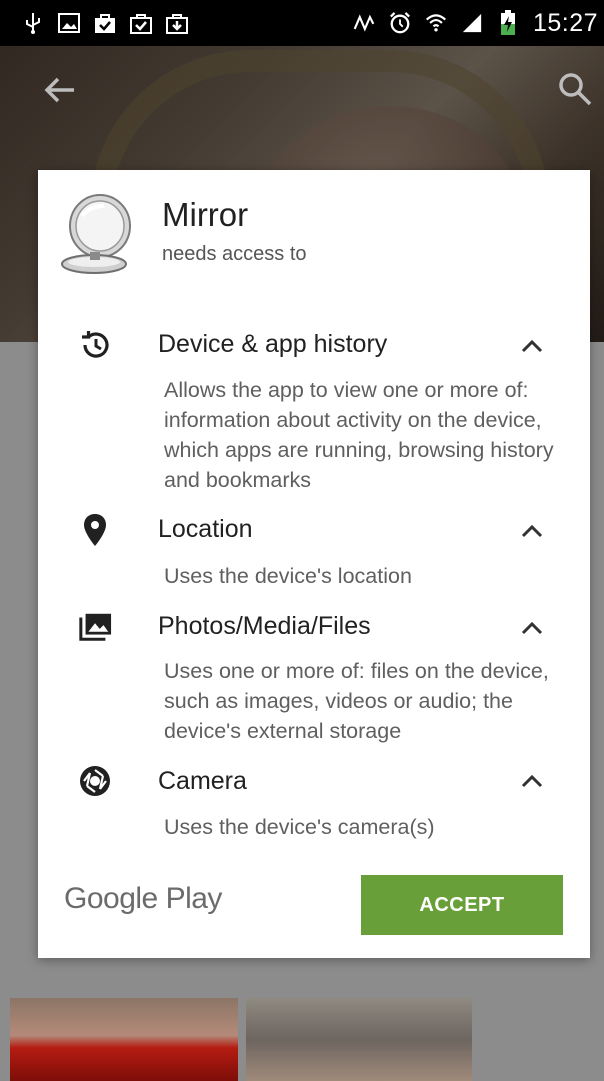 This screenshot has height=1081, width=604. What do you see at coordinates (60, 90) in the screenshot?
I see `back-arrow-icon` at bounding box center [60, 90].